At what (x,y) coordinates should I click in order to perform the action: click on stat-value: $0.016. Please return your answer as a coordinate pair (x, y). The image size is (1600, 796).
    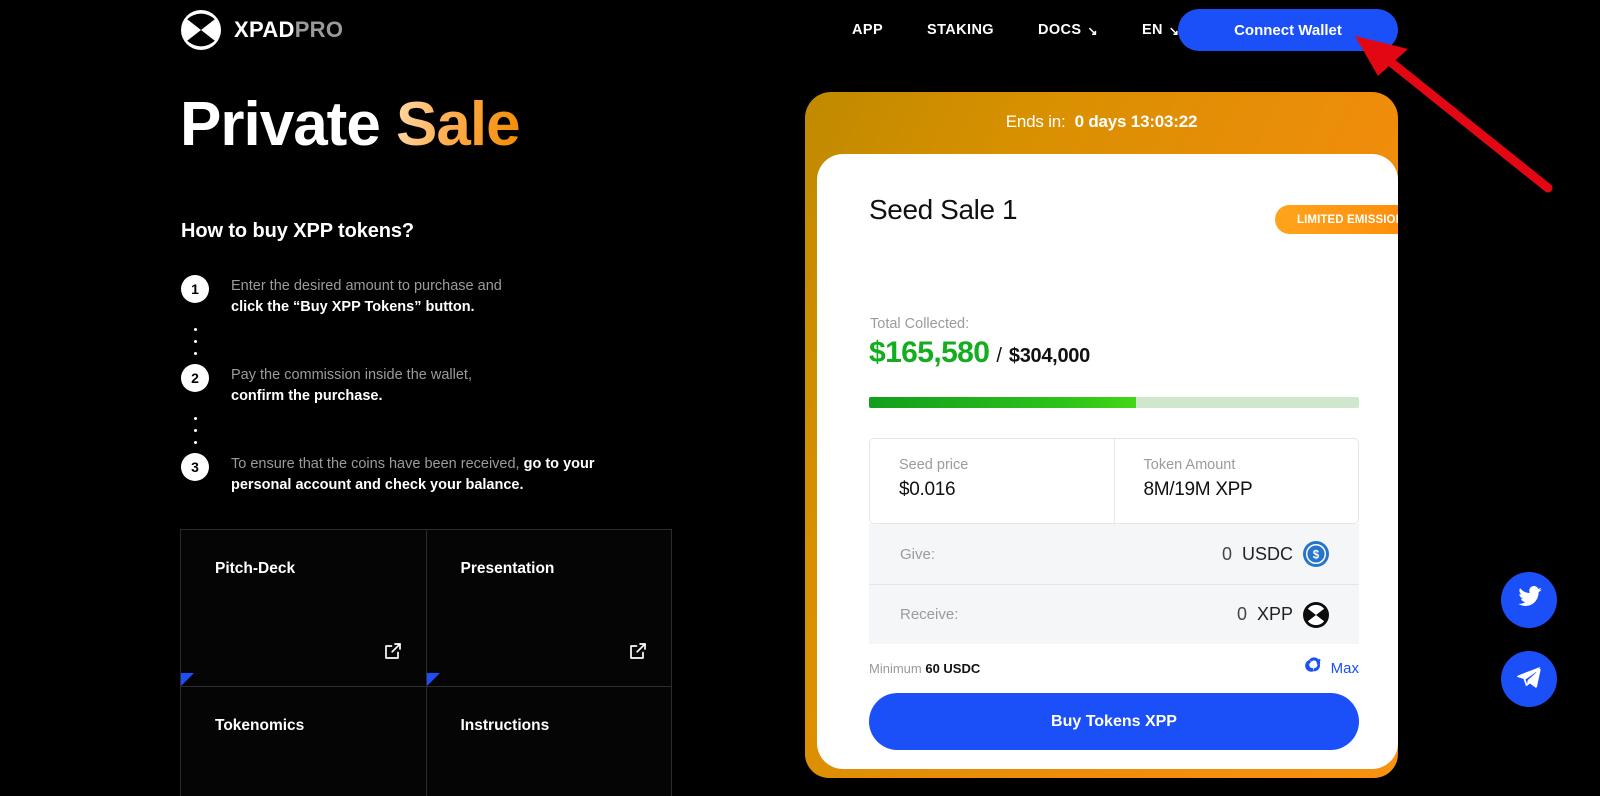
    Looking at the image, I should click on (927, 489).